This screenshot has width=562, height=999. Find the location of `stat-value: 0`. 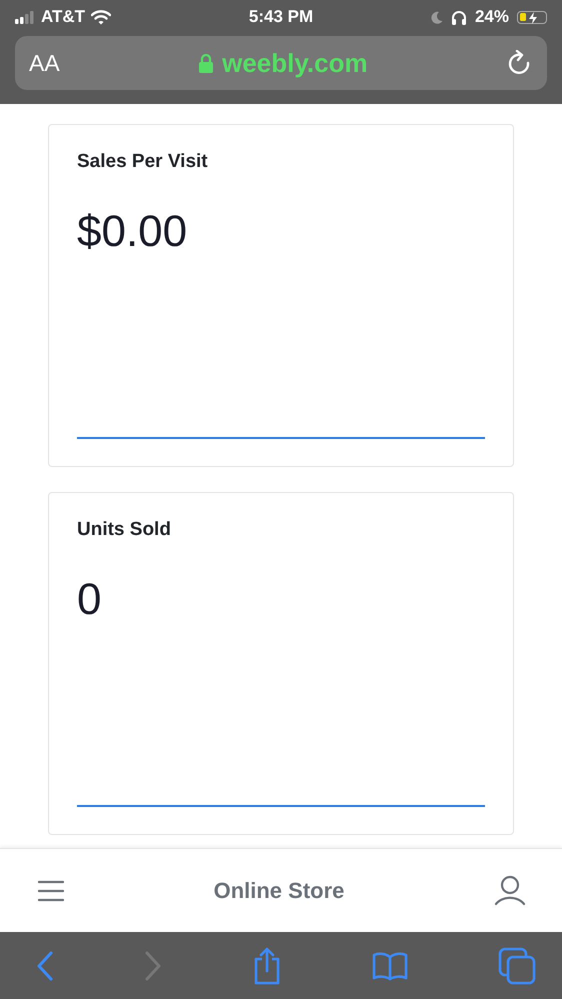

stat-value: 0 is located at coordinates (89, 600).